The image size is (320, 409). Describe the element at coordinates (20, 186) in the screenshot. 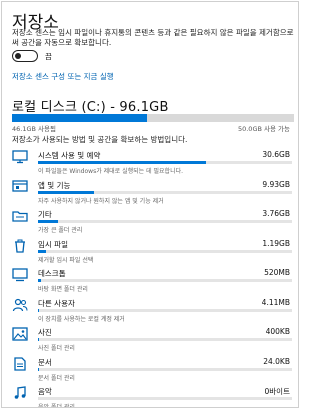

I see `apps-icon` at that location.